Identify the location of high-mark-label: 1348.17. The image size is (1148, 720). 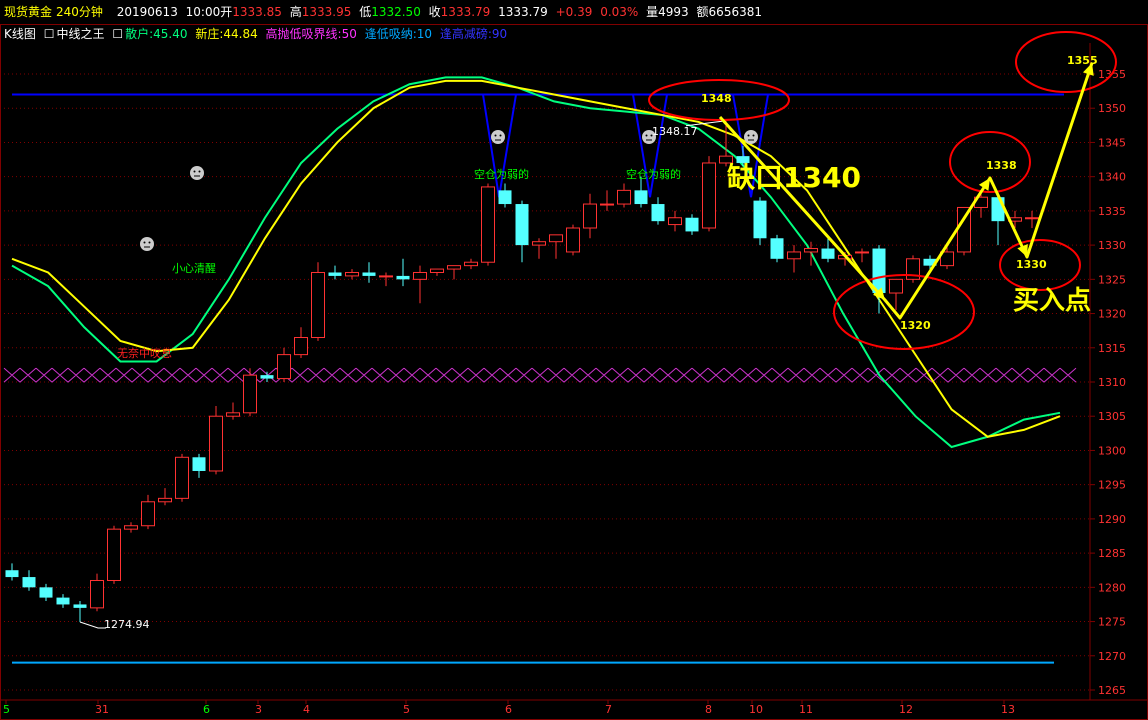
(675, 131).